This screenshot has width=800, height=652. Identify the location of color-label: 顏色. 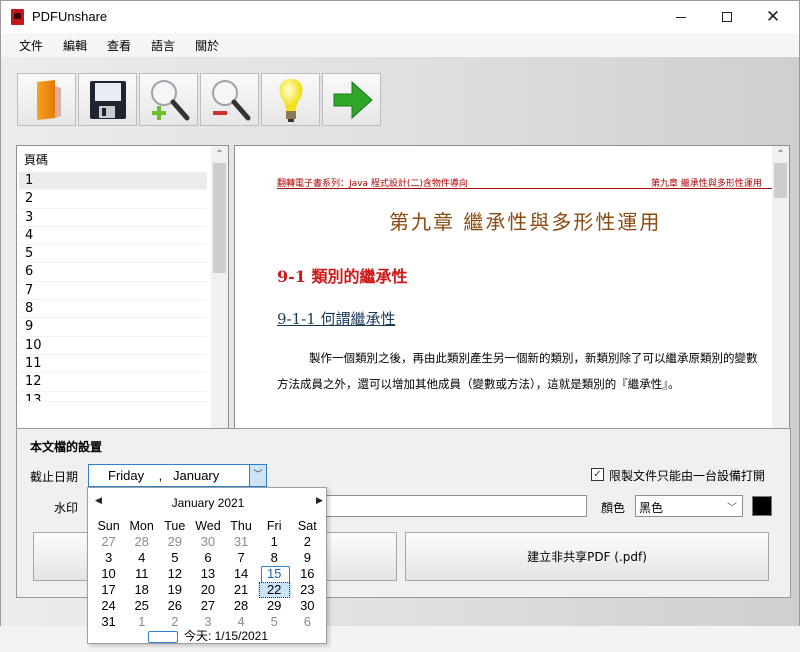
(613, 508).